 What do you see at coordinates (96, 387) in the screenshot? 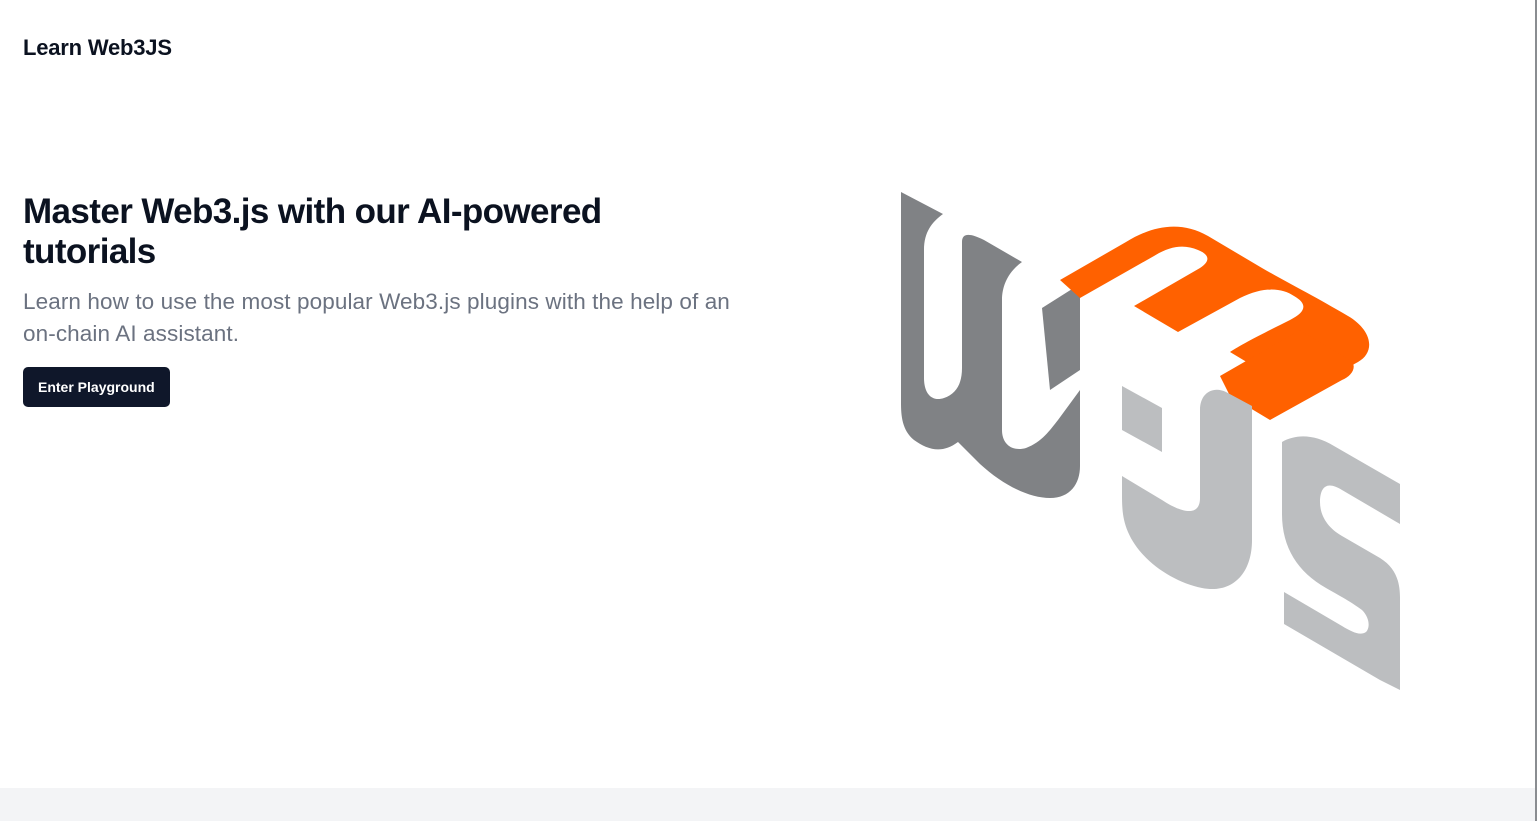
I see `enter-playground-button: Enter Playground` at bounding box center [96, 387].